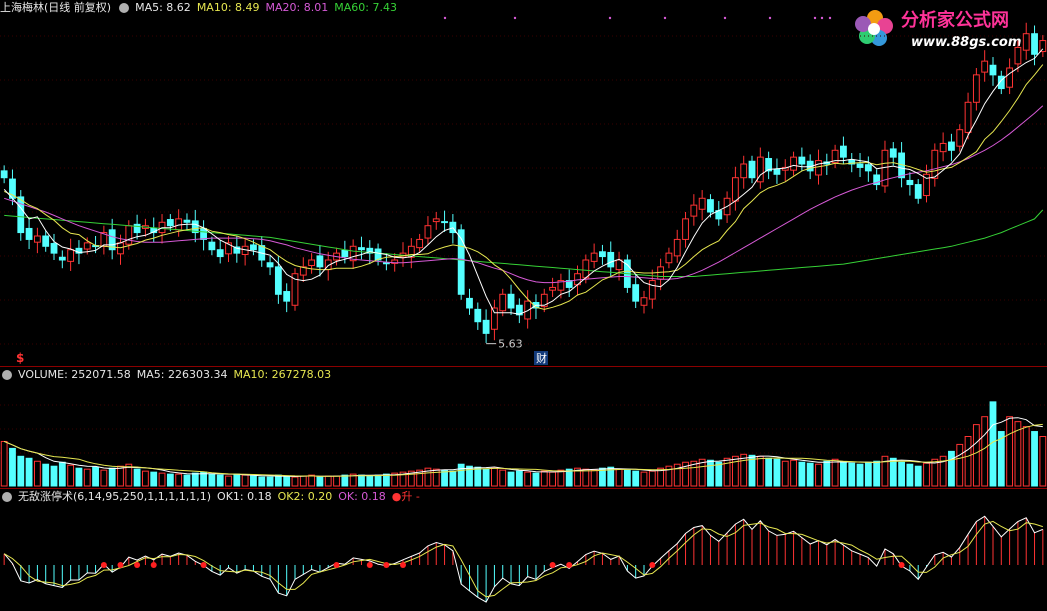 This screenshot has height=611, width=1047. I want to click on finance-marker: 财, so click(541, 358).